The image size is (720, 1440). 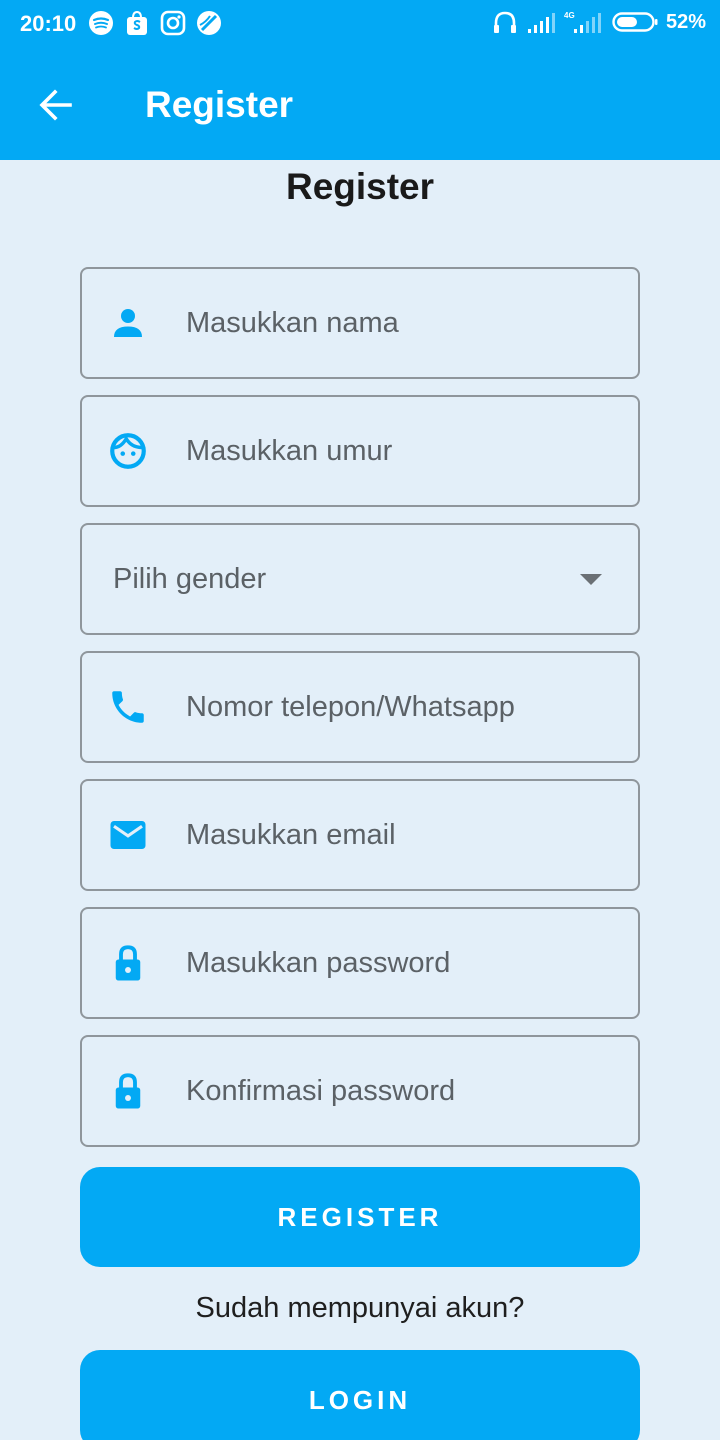 What do you see at coordinates (155, 23) in the screenshot?
I see `status-notification-icons` at bounding box center [155, 23].